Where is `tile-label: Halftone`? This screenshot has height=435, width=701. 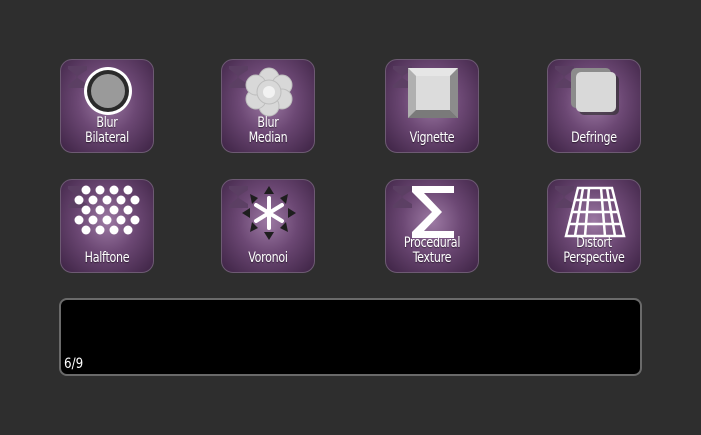 tile-label: Halftone is located at coordinates (107, 258).